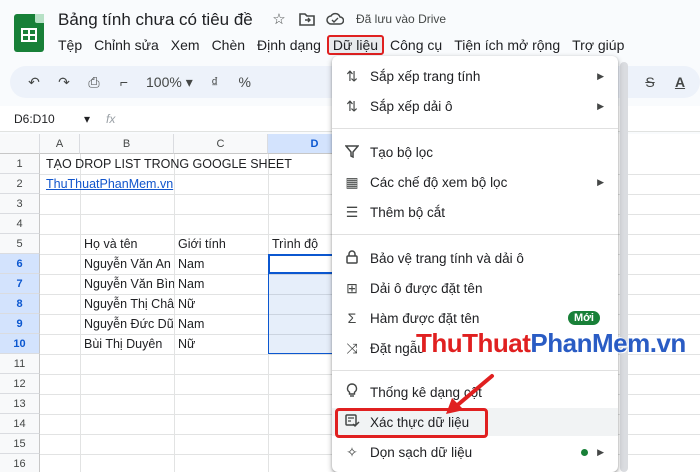 Image resolution: width=700 pixels, height=472 pixels. What do you see at coordinates (335, 19) in the screenshot?
I see `cloud-saved-icon` at bounding box center [335, 19].